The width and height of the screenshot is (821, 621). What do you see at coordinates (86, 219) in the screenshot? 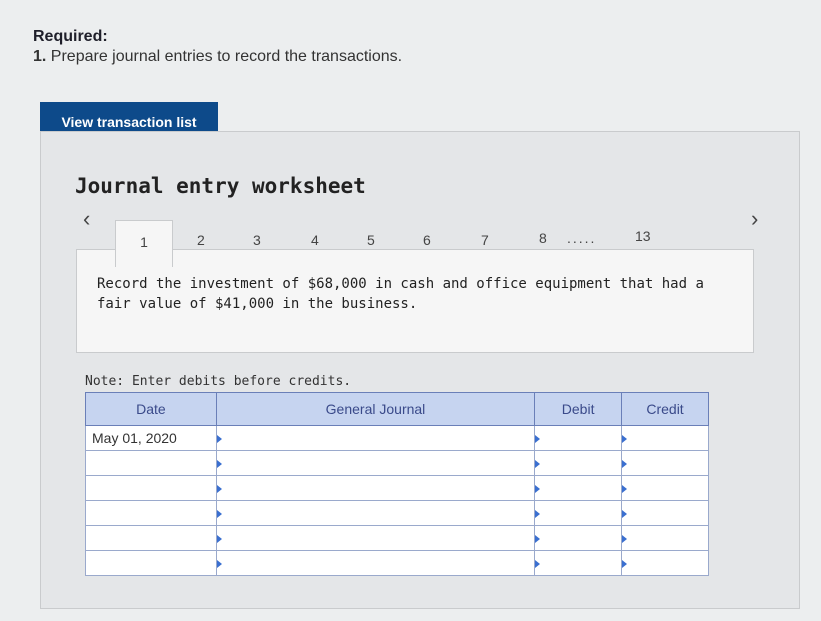
I see `chevron-left-icon: ‹` at bounding box center [86, 219].